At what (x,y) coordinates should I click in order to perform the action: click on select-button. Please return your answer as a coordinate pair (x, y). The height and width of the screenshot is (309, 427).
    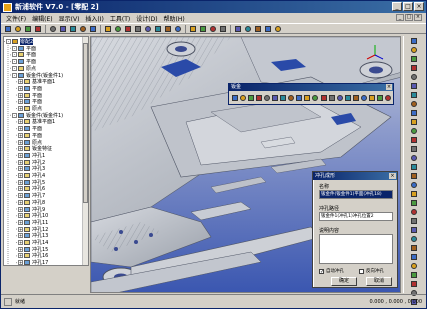
    Looking at the image, I should click on (107, 28).